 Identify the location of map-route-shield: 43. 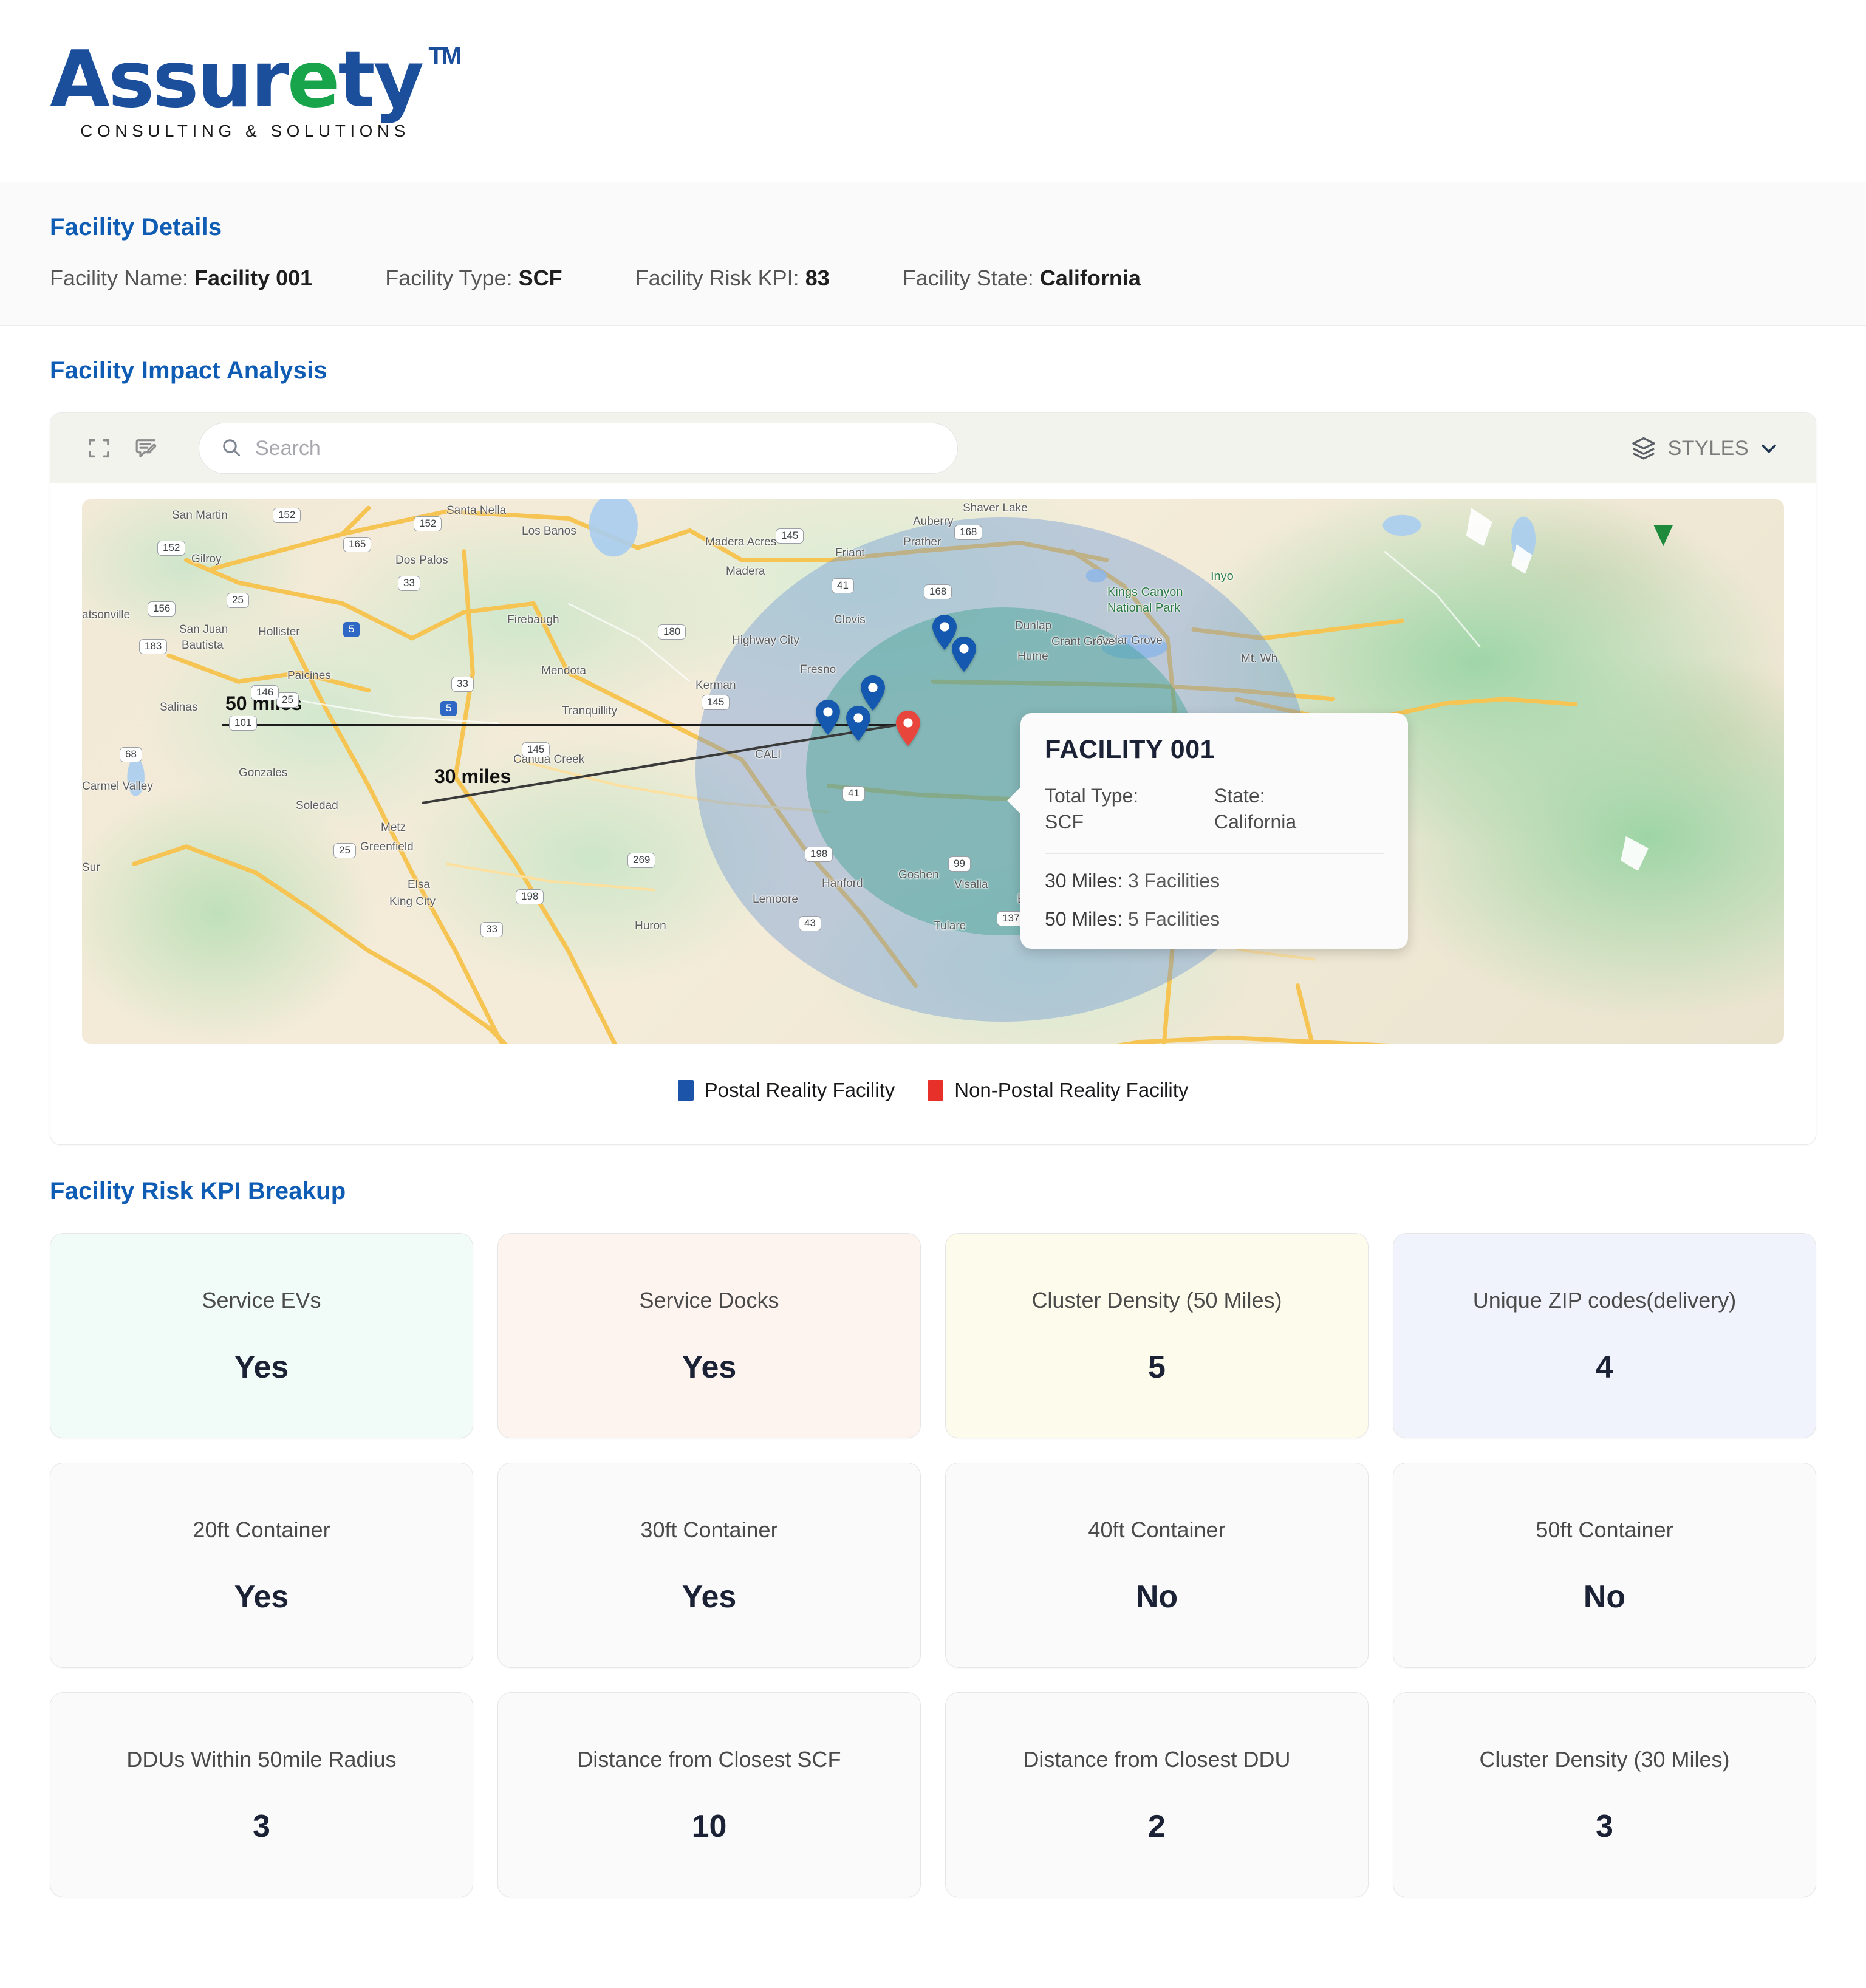
(810, 923).